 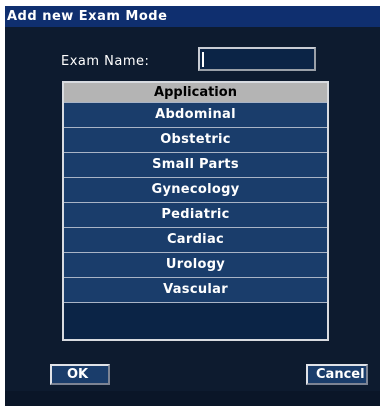 What do you see at coordinates (192, 16) in the screenshot?
I see `dialog-title: Add new Exam Mode` at bounding box center [192, 16].